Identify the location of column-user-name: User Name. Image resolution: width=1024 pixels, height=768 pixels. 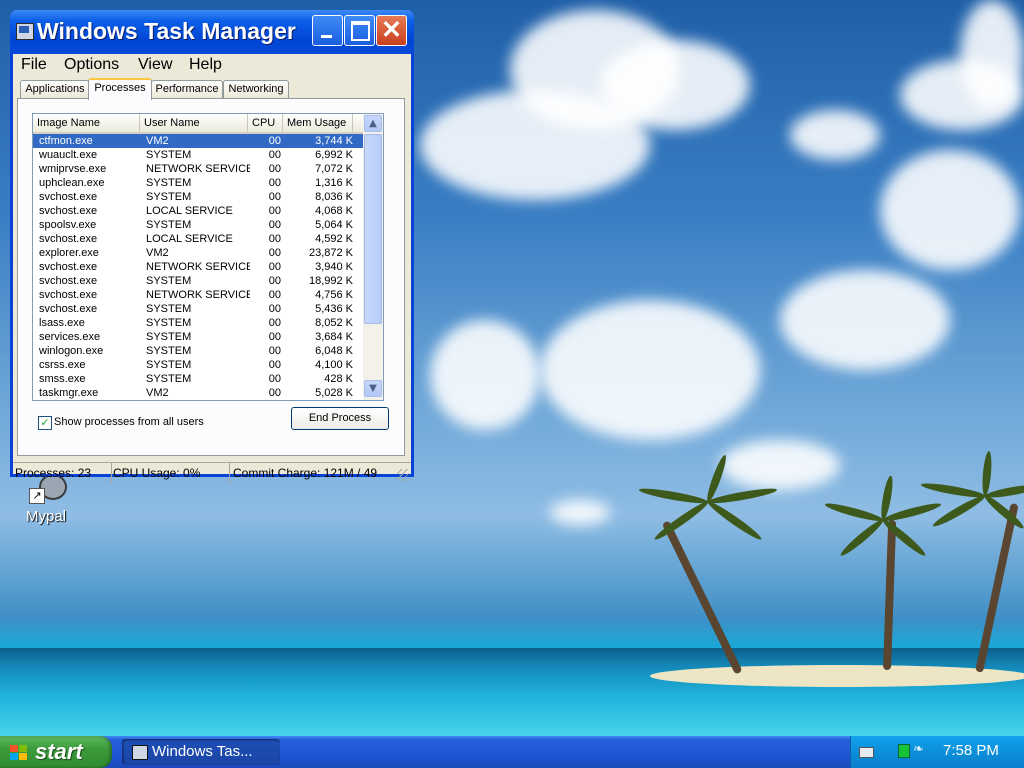
(194, 123).